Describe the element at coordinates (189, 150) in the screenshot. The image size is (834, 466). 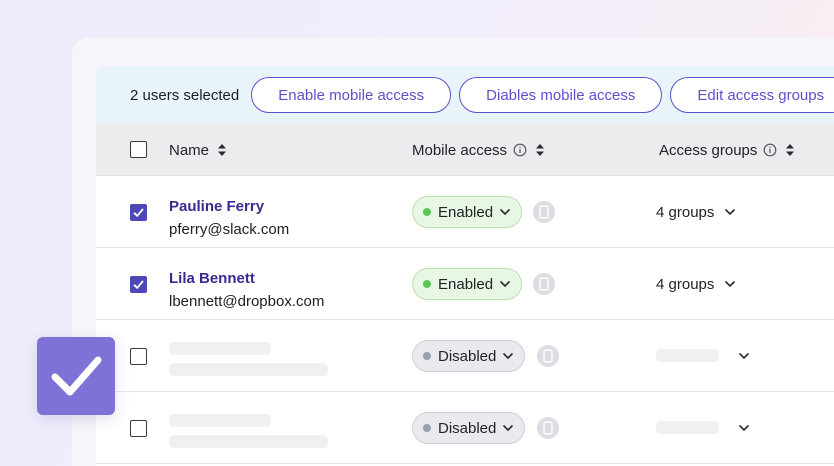
I see `column-header-name-label: Name` at that location.